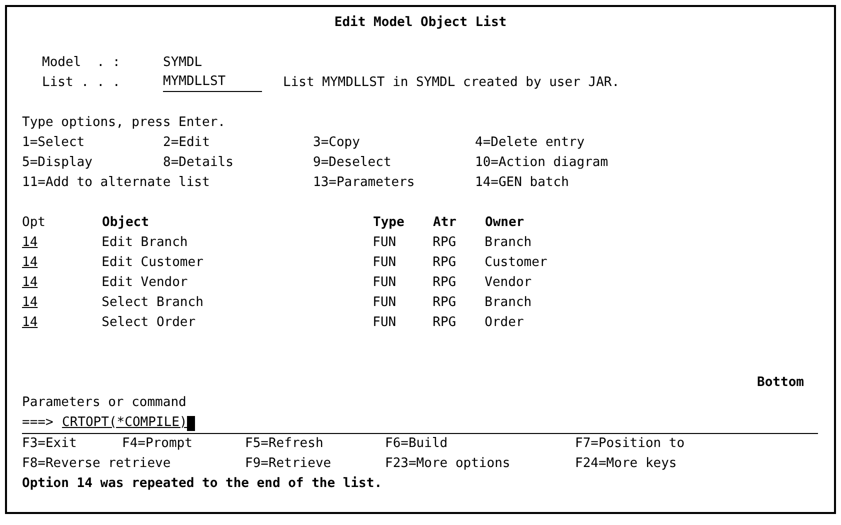 Image resolution: width=841 pixels, height=525 pixels. Describe the element at coordinates (124, 123) in the screenshot. I see `instructions-text: Type options, press Enter.` at that location.